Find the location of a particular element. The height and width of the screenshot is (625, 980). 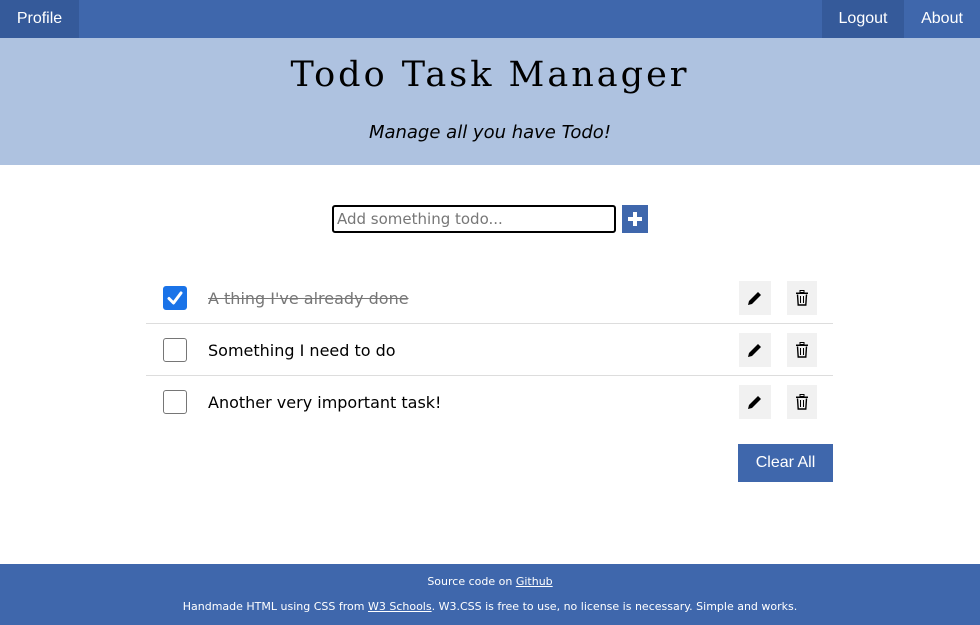

footer-source-line: Source code on Github is located at coordinates (490, 581).